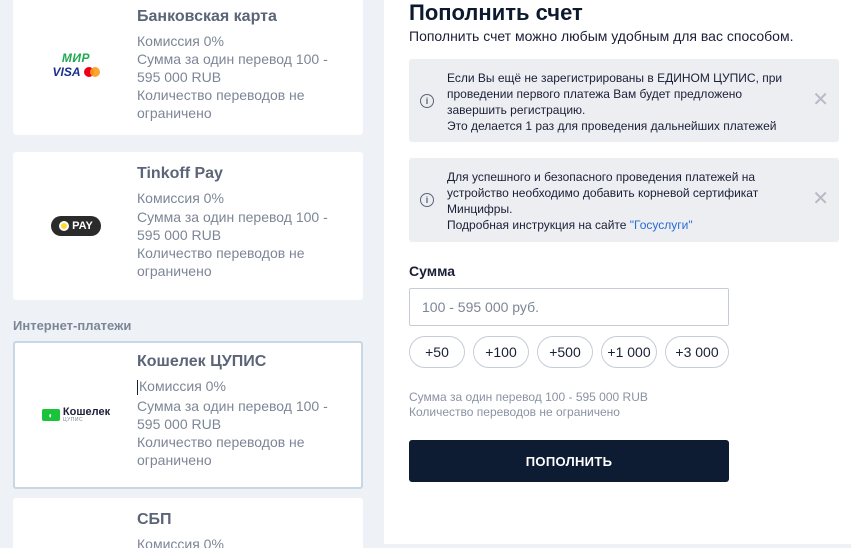 Image resolution: width=851 pixels, height=548 pixels. I want to click on section-label-internet-payments: Интернет-платежи, so click(72, 325).